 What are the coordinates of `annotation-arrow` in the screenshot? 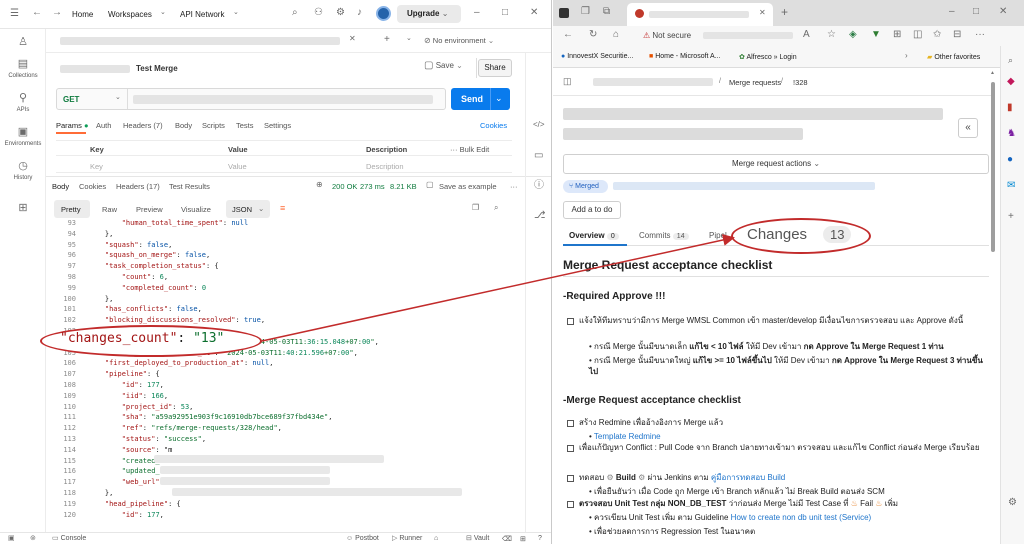 It's located at (498, 288).